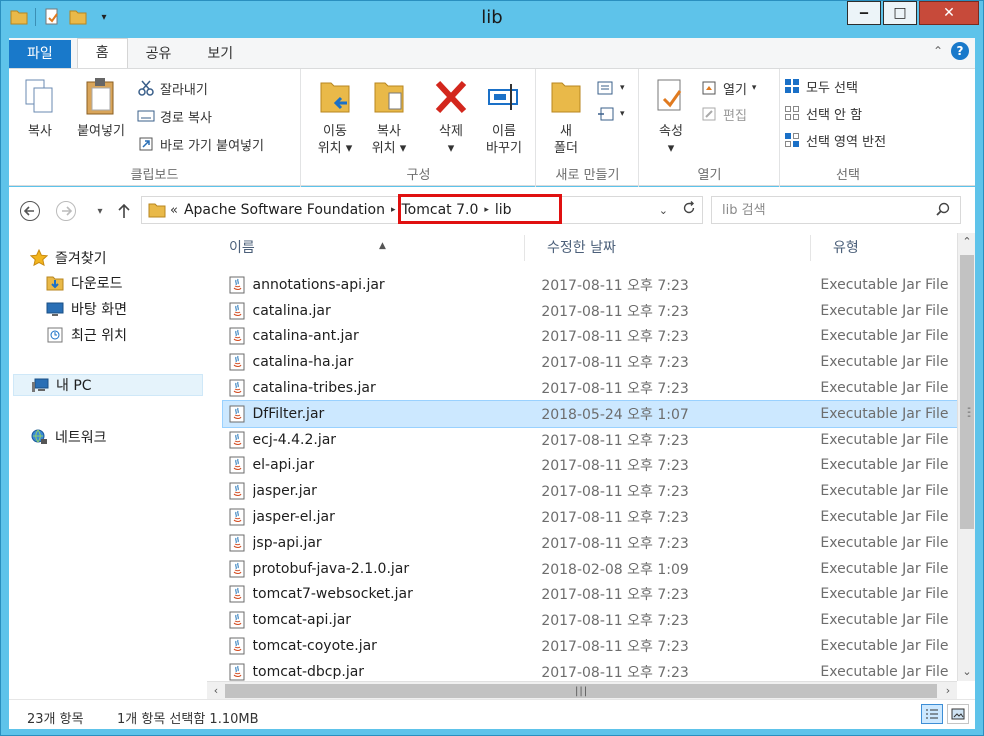 The image size is (984, 736). Describe the element at coordinates (671, 97) in the screenshot. I see `properties-big-icon` at that location.